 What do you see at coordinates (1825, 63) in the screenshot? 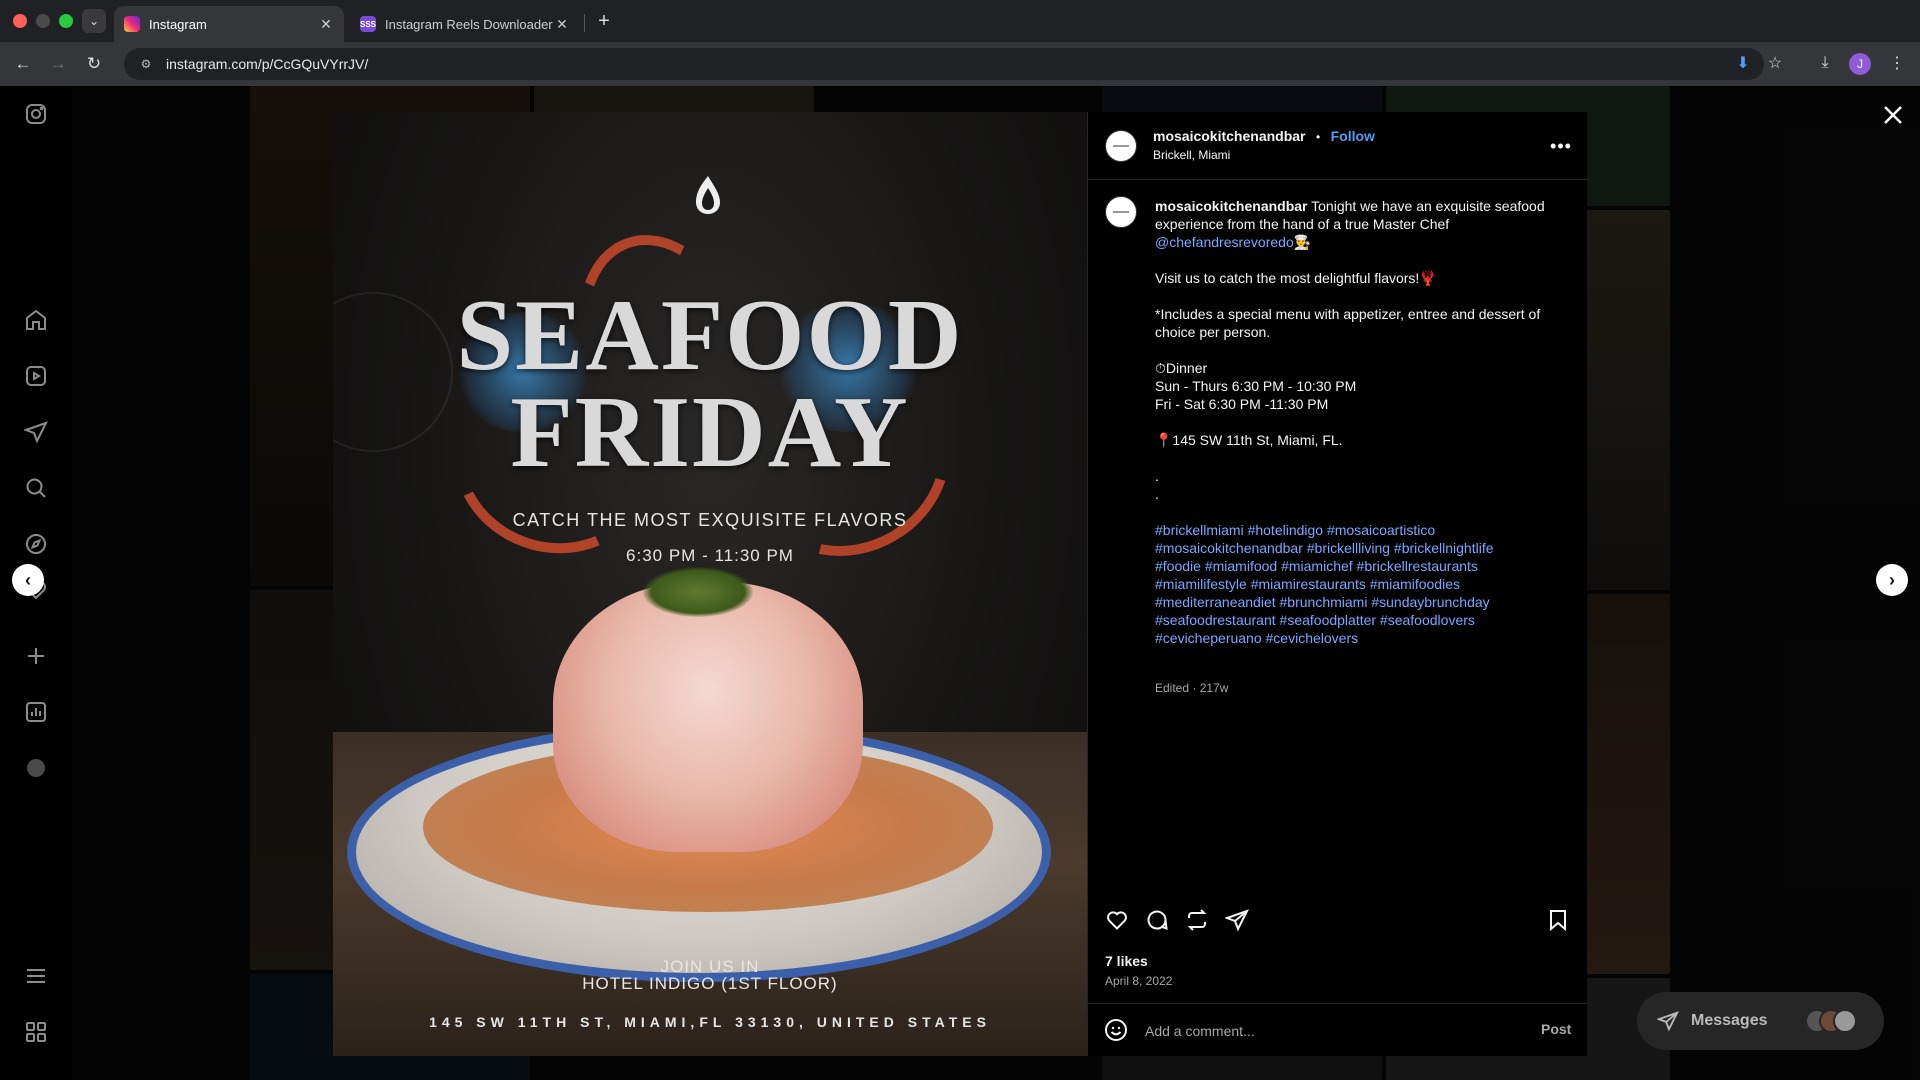
I see `downloads-icon: ⤓` at bounding box center [1825, 63].